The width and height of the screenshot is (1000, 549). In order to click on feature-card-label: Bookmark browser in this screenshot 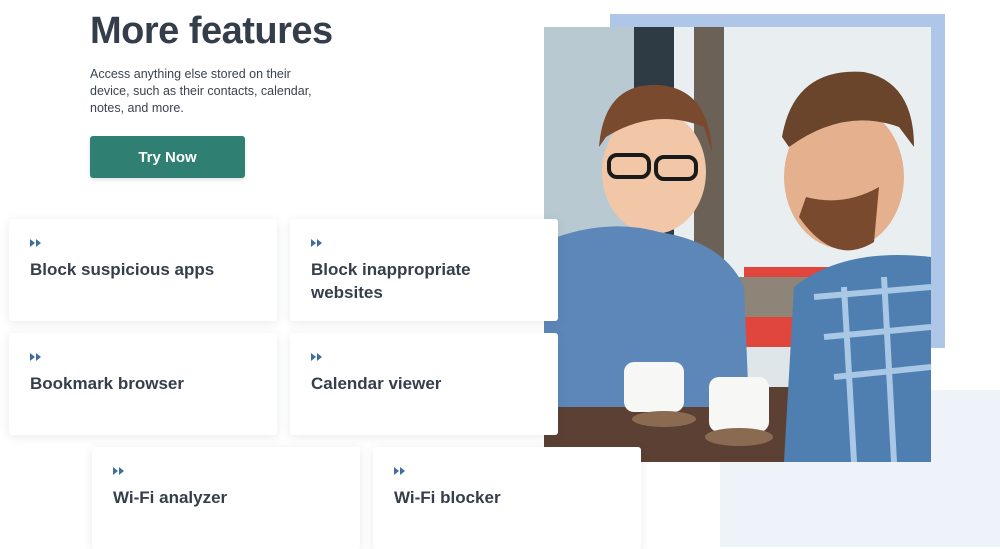, I will do `click(107, 383)`.